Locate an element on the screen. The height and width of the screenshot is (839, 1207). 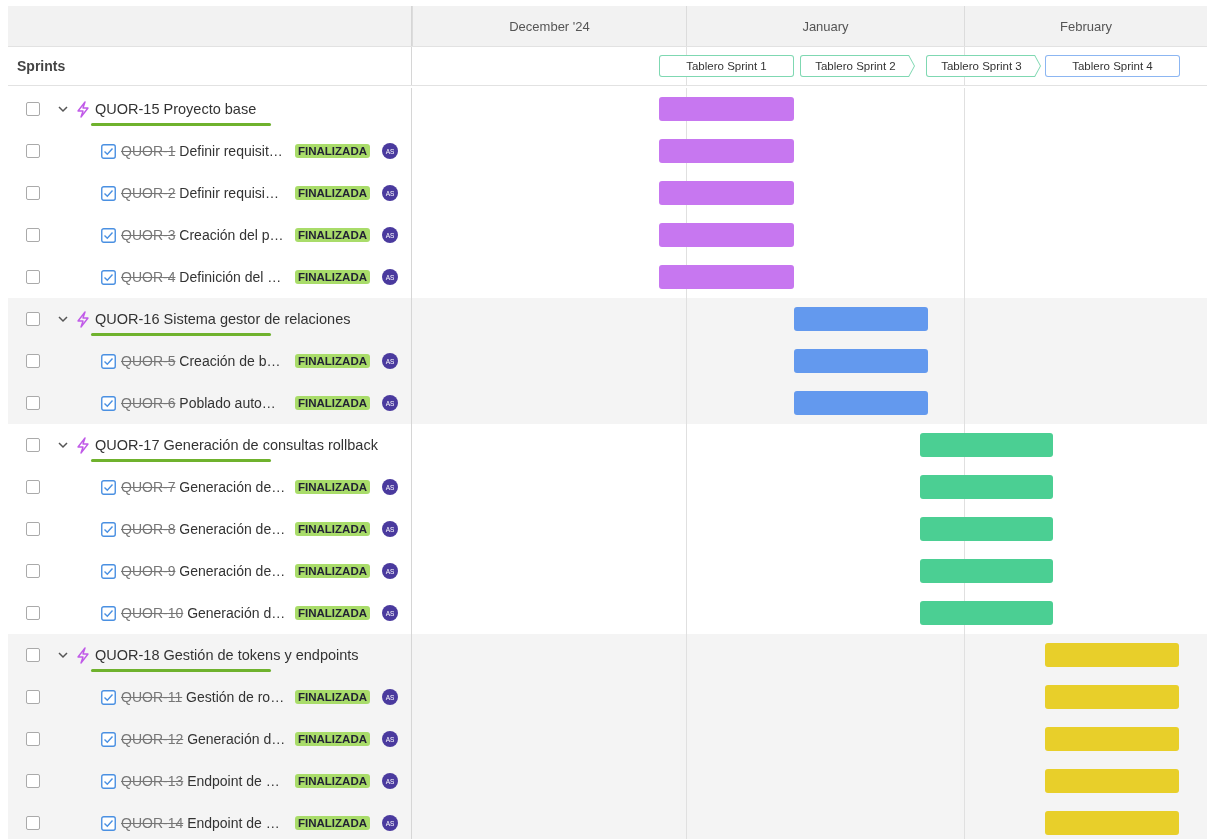
sprint-tag: Tablero Sprint 1 is located at coordinates (726, 66).